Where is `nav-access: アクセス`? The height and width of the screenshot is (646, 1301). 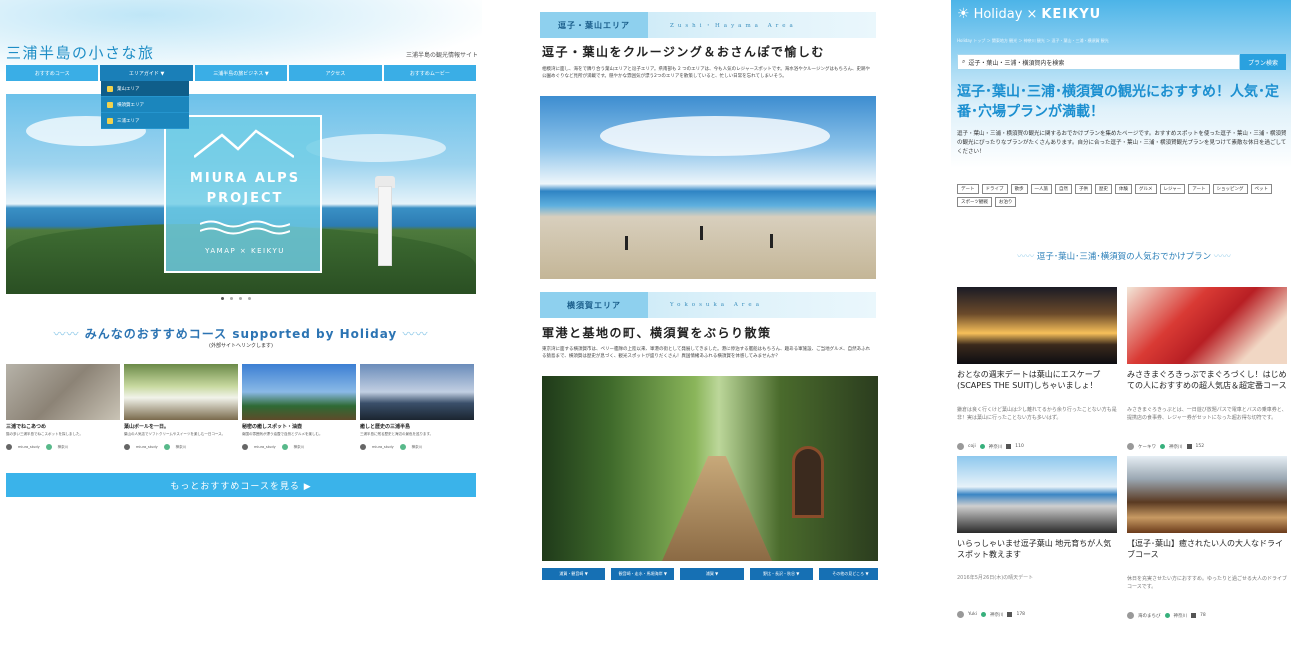
nav-access: アクセス is located at coordinates (335, 73).